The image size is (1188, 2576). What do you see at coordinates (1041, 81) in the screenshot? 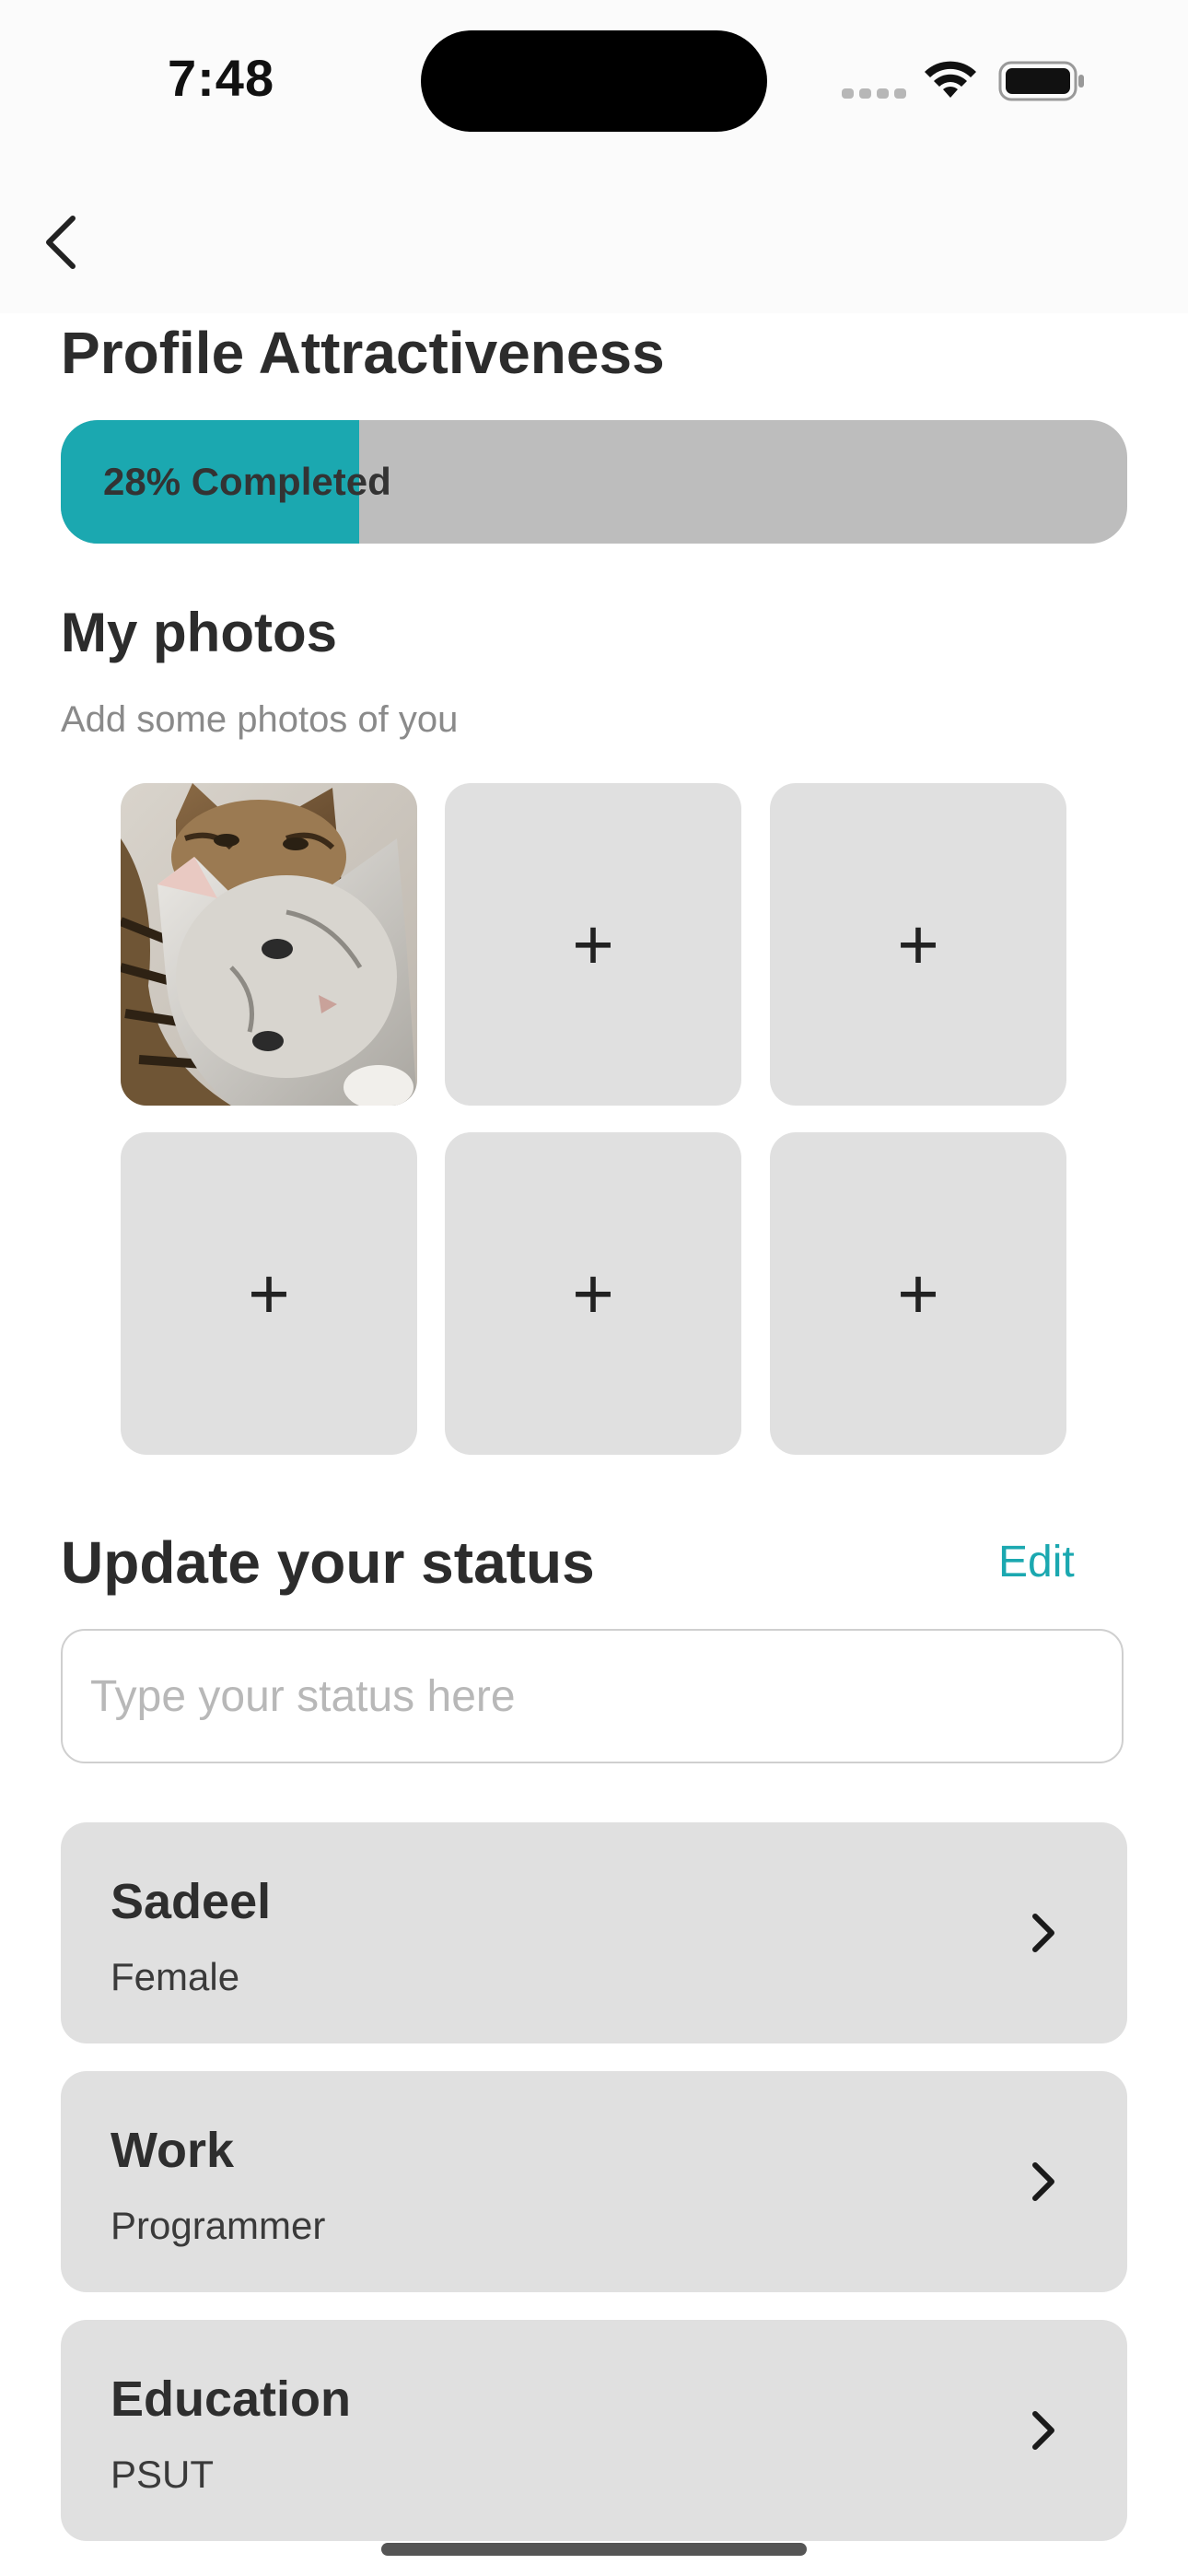
I see `battery-icon` at bounding box center [1041, 81].